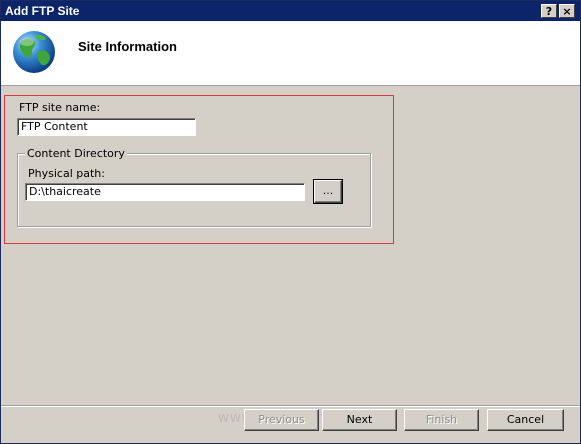 The height and width of the screenshot is (444, 581). I want to click on close-button: ×, so click(567, 11).